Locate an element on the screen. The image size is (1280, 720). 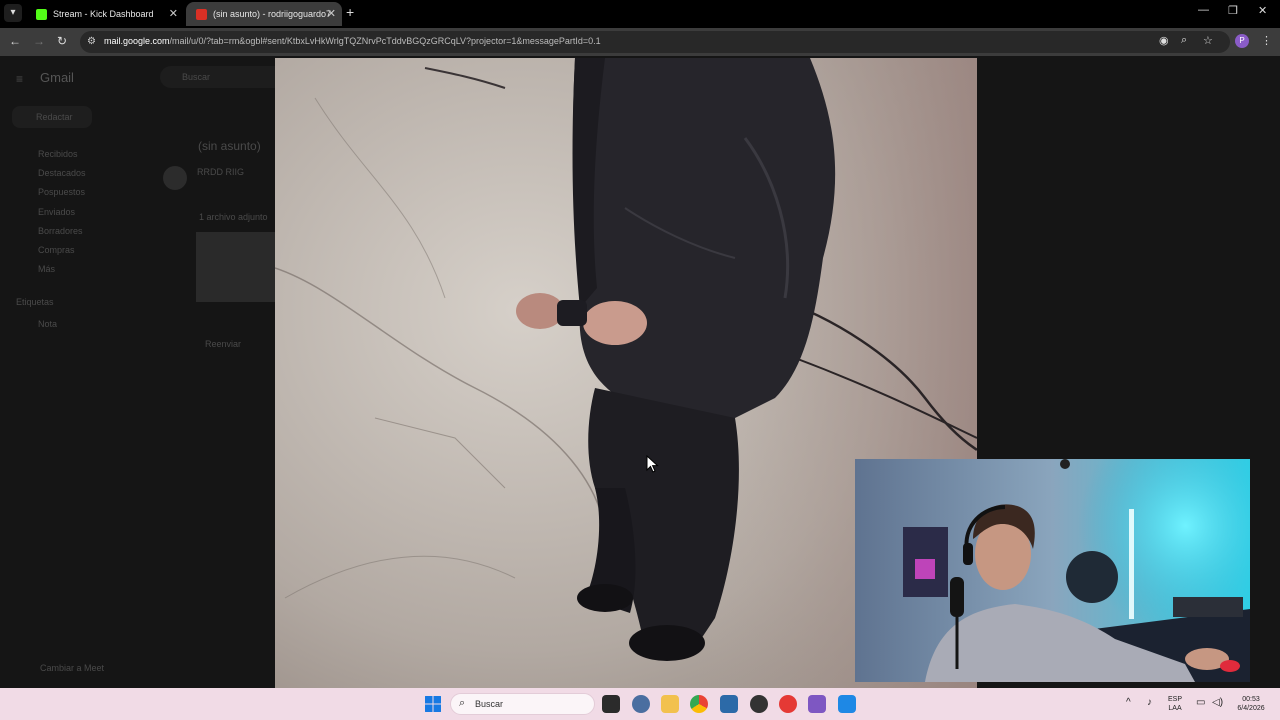
taskbar-search-label: Buscar is located at coordinates (489, 704).